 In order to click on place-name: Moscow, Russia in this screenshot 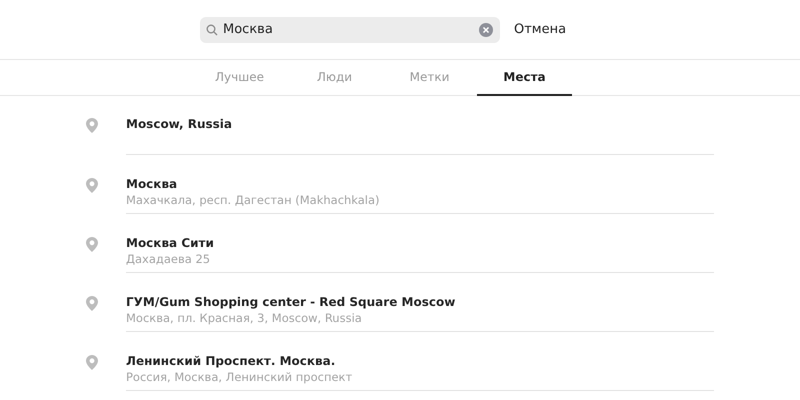, I will do `click(179, 124)`.